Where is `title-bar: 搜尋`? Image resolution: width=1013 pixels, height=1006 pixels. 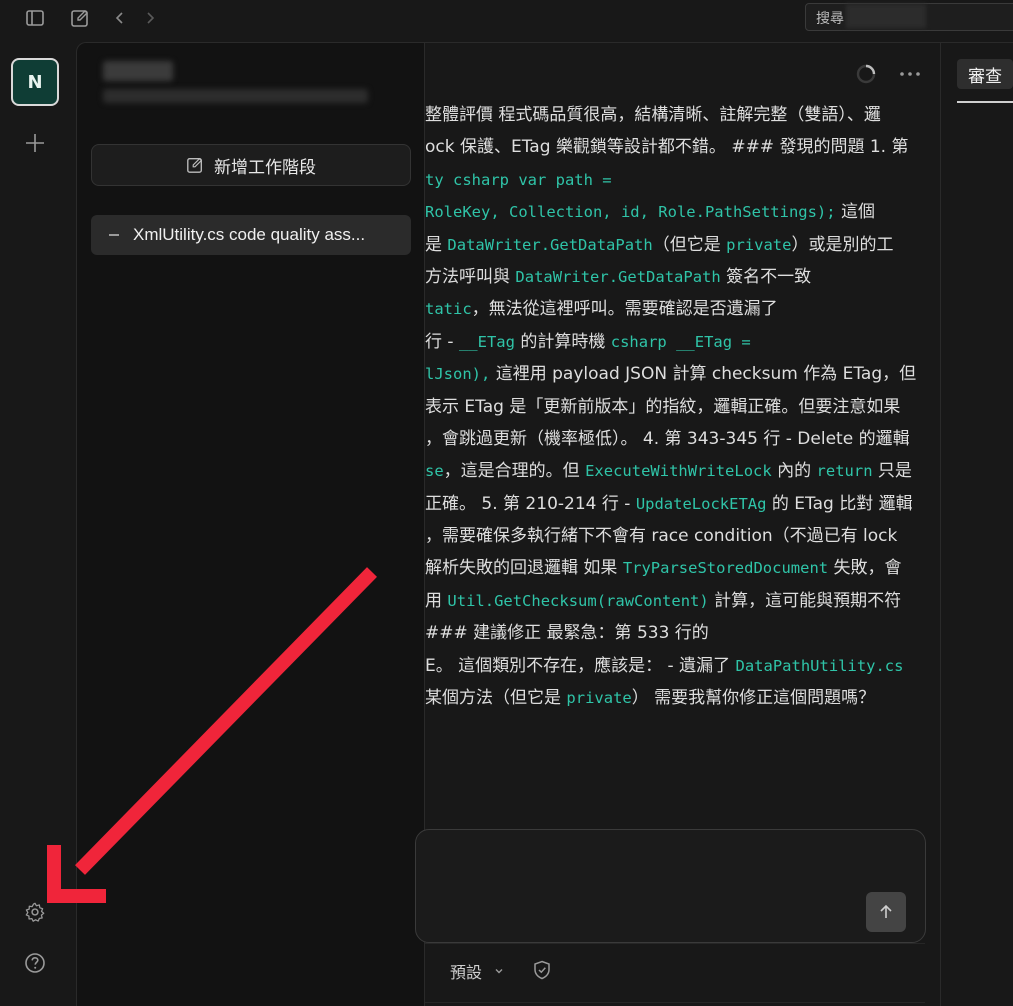 title-bar: 搜尋 is located at coordinates (506, 18).